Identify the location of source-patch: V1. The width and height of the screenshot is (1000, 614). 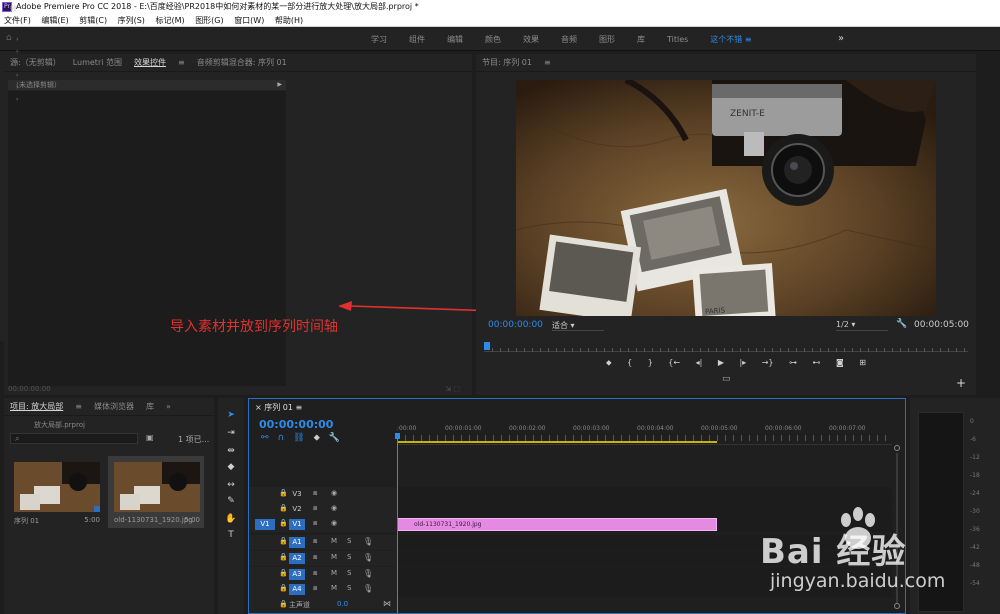
(265, 524).